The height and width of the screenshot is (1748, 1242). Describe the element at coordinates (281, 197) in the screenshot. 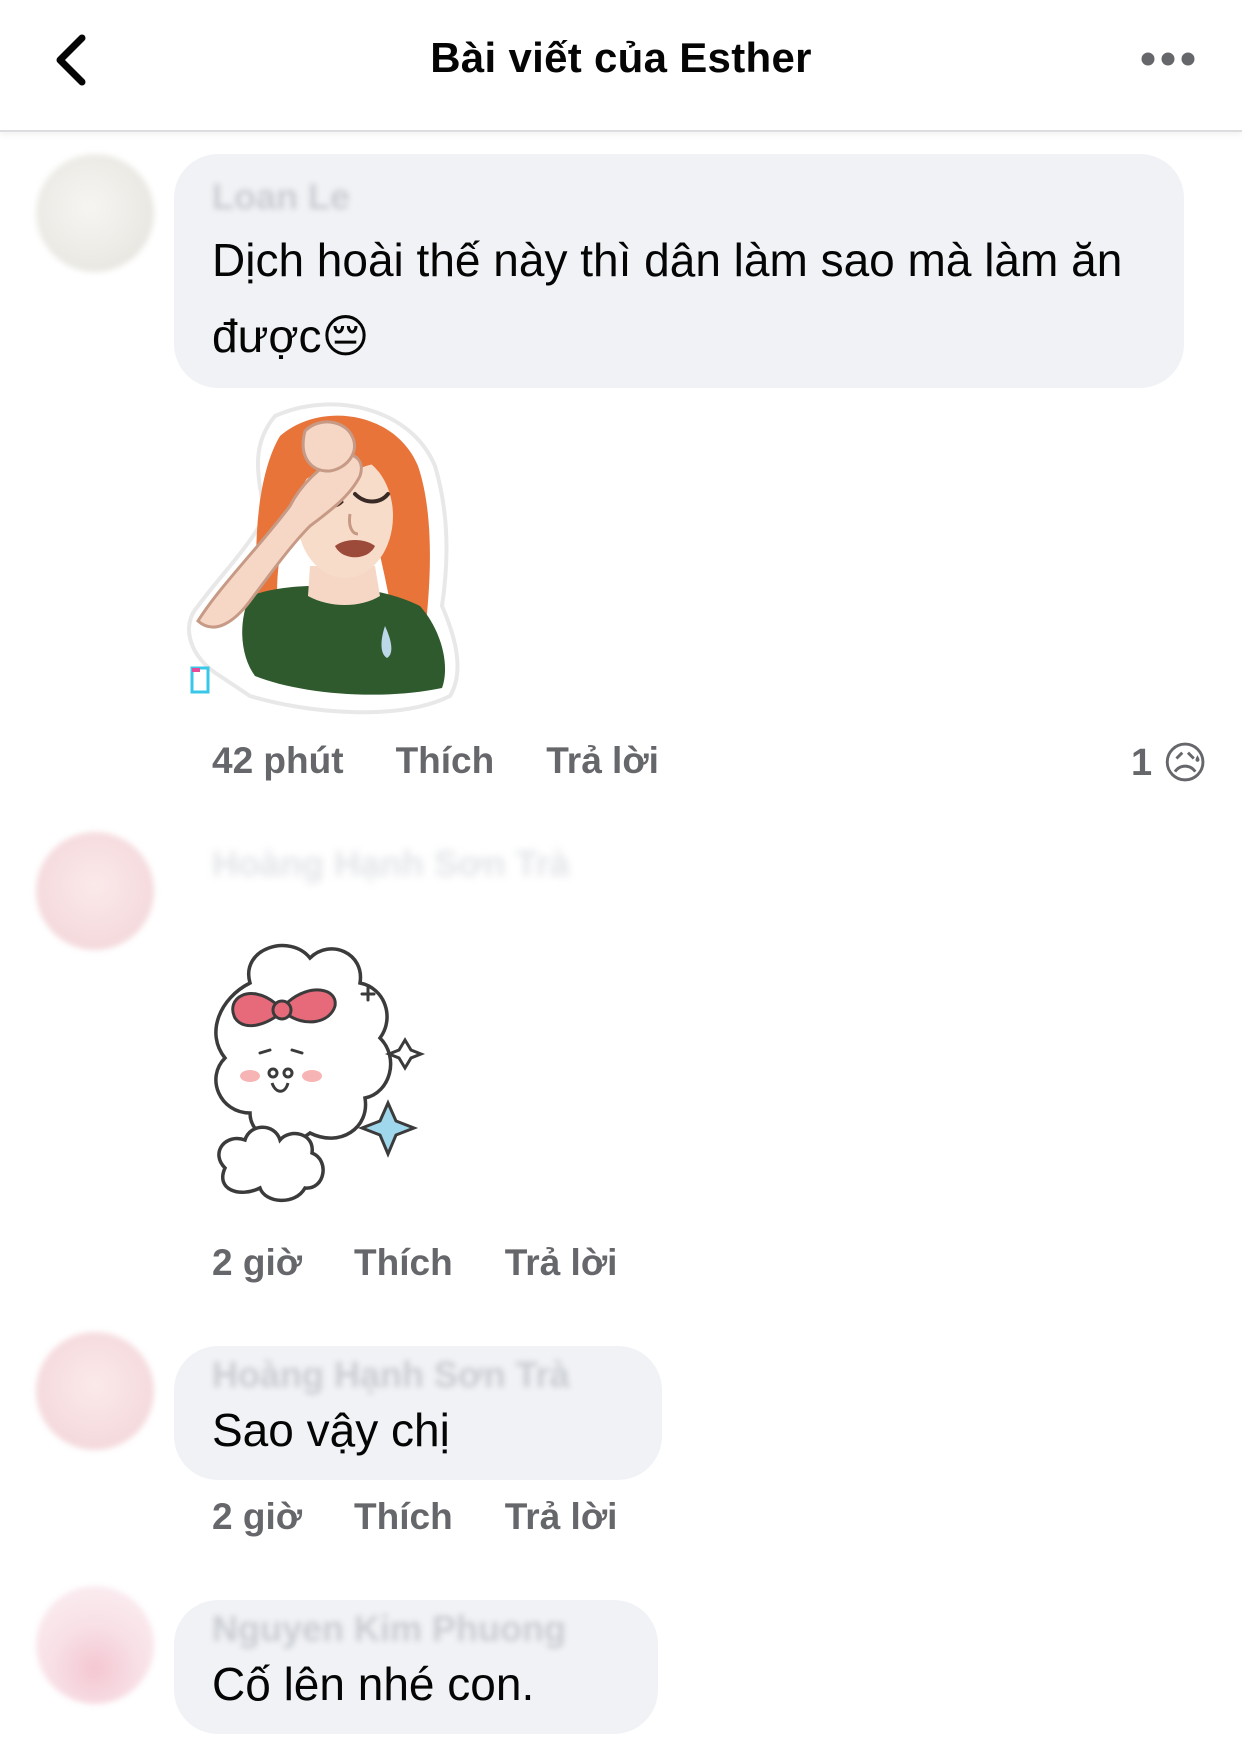

I see `comment-author: Loan Le` at that location.